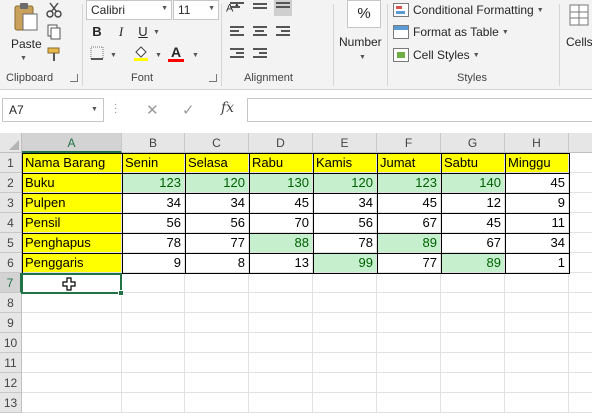  I want to click on borders-icon, so click(97, 53).